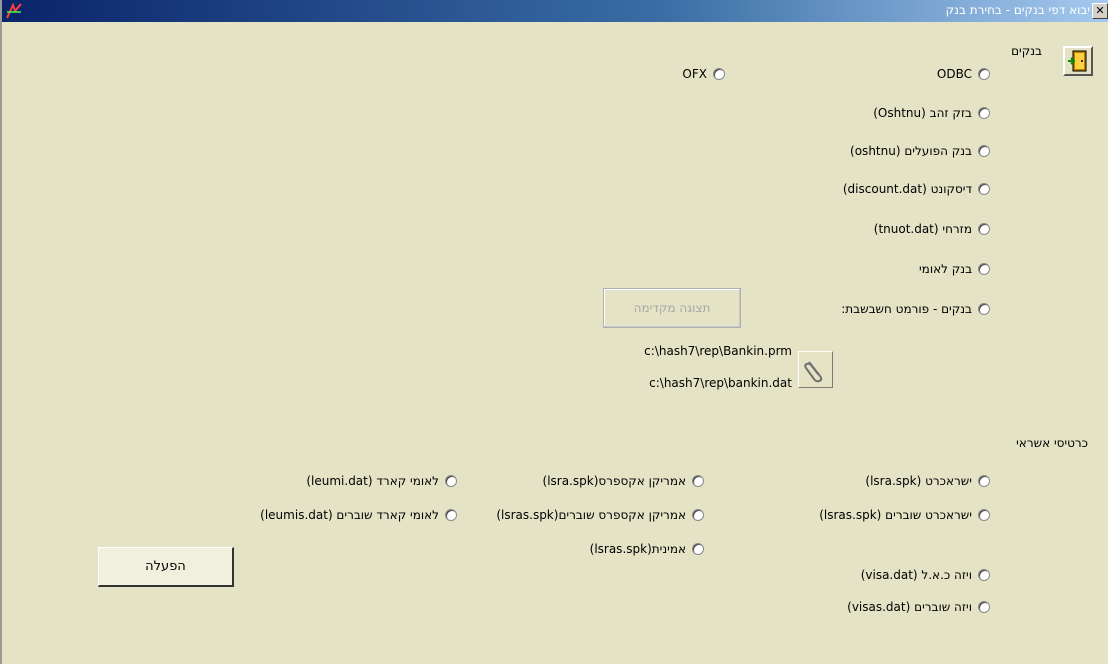 This screenshot has width=1108, height=664. What do you see at coordinates (1100, 11) in the screenshot?
I see `close-icon: ✕` at bounding box center [1100, 11].